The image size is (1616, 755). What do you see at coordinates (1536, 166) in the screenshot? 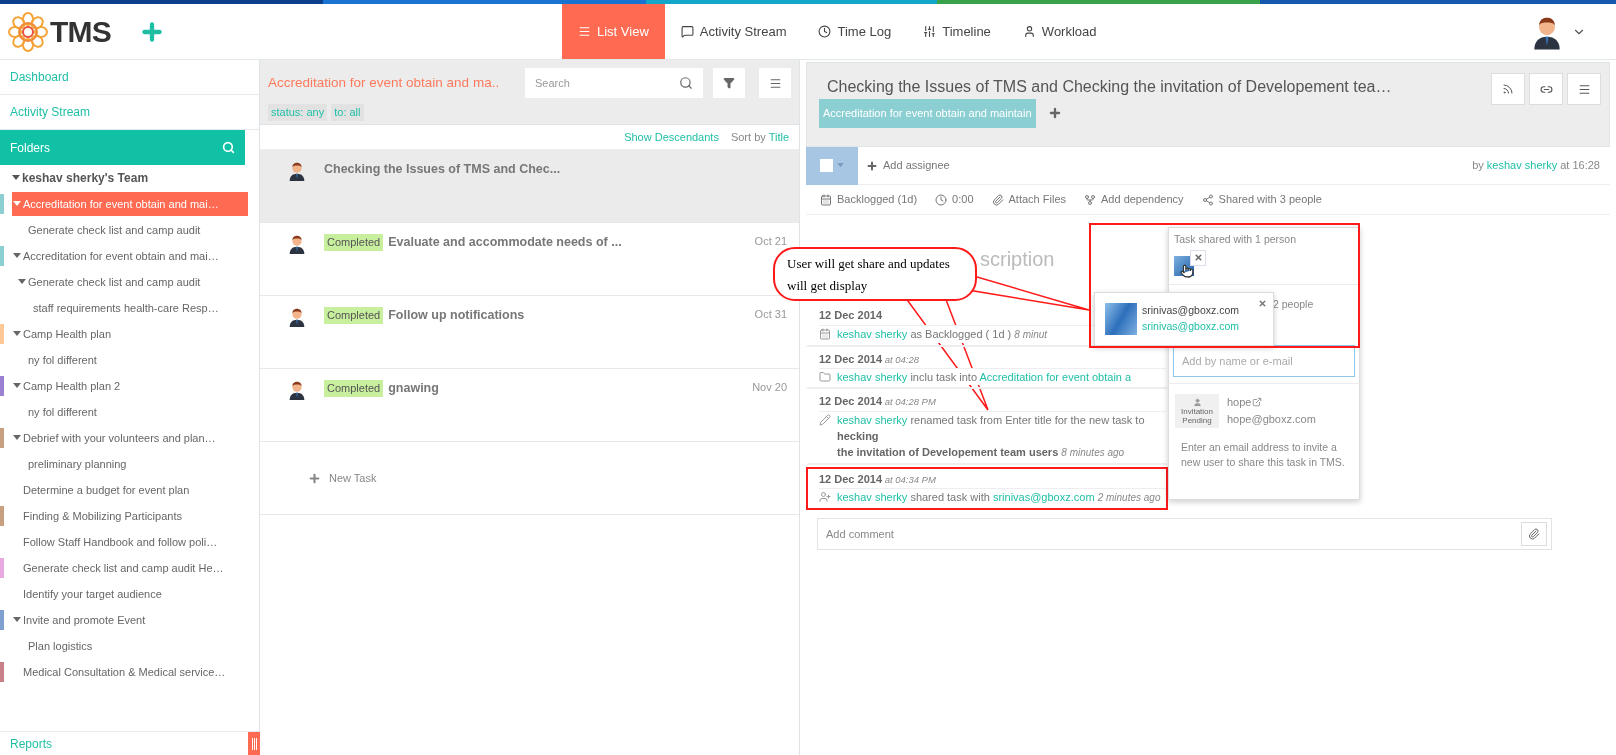
I see `author-note: by keshav sherky at 16:28` at bounding box center [1536, 166].